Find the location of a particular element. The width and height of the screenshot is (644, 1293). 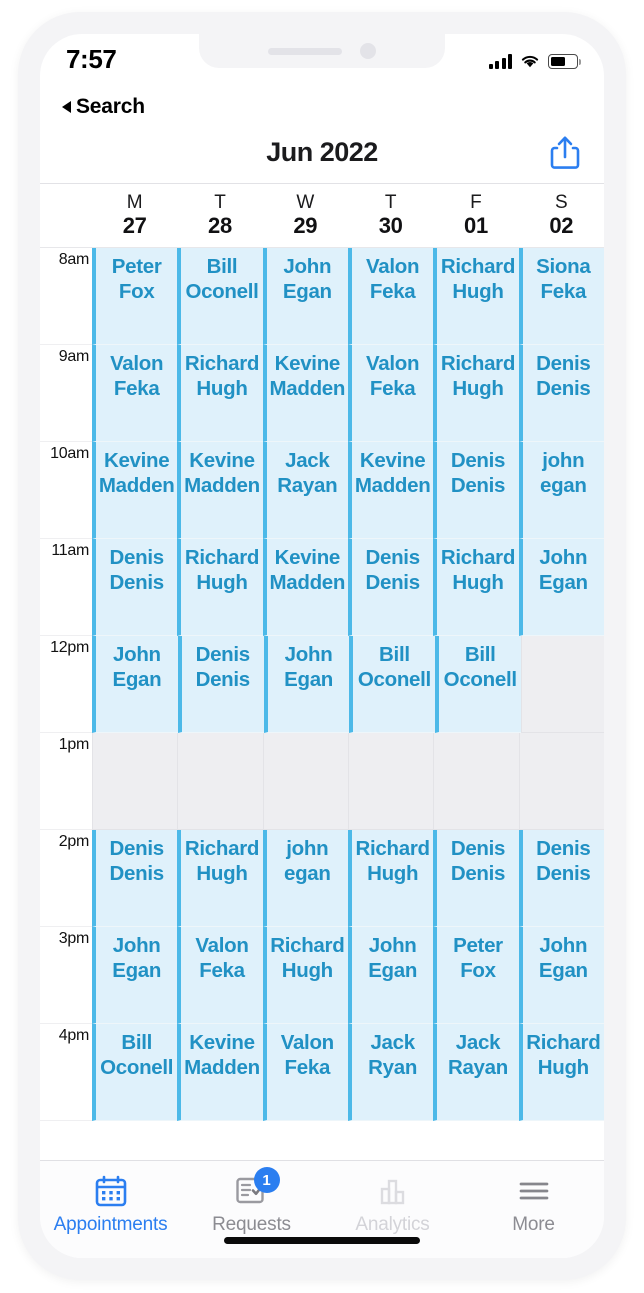

day-column-header: W 29 is located at coordinates (305, 215).